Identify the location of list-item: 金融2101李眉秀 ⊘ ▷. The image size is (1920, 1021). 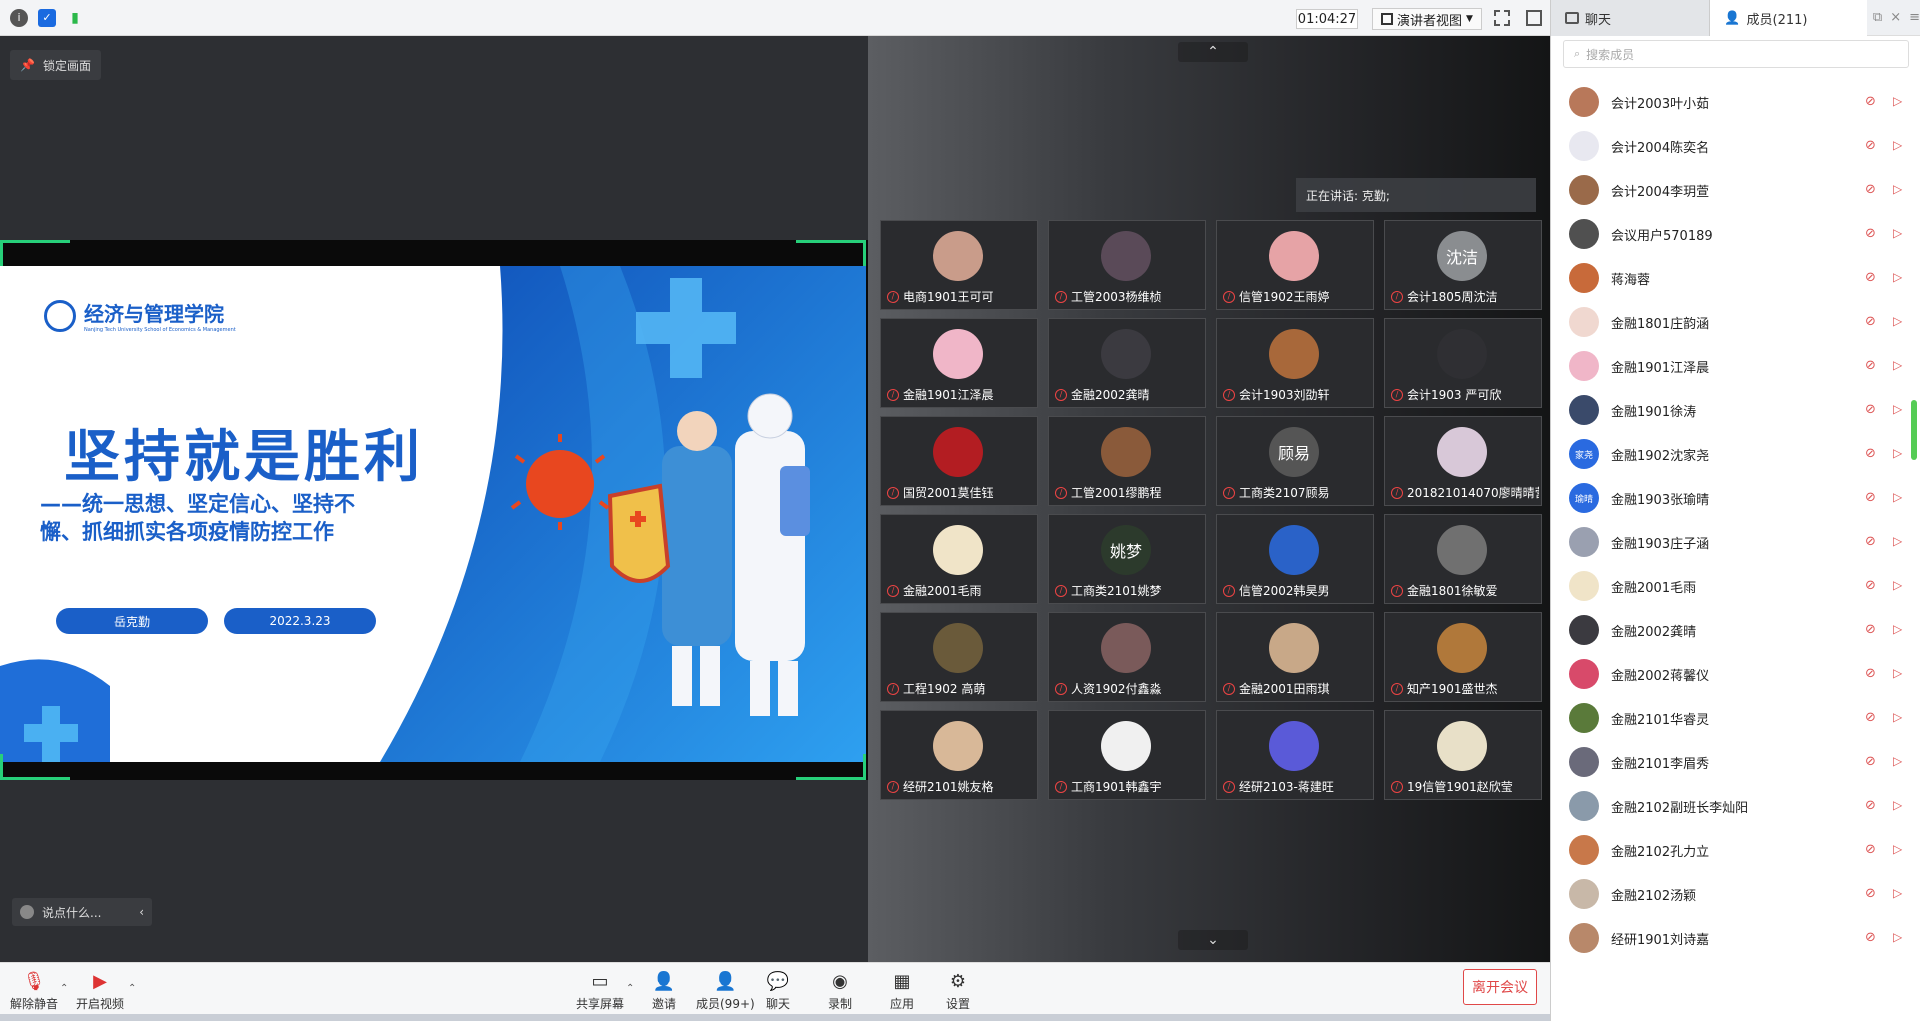
(1735, 762).